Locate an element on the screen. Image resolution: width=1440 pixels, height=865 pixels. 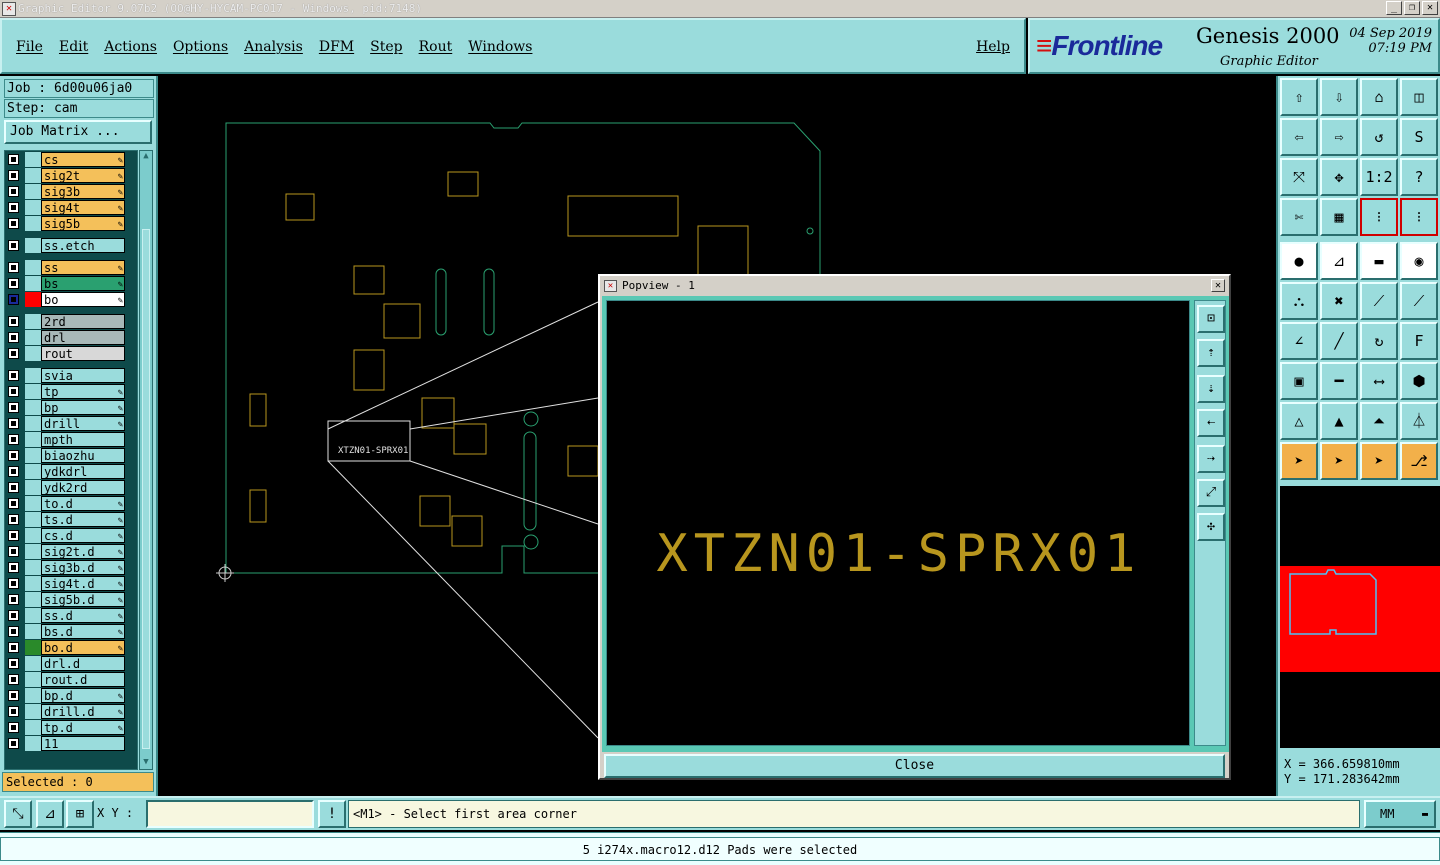
menu-step: Step is located at coordinates (386, 47).